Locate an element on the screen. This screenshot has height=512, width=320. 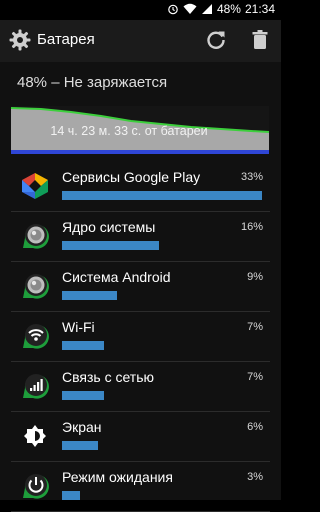
usage-row: Связь с сетью 7% is located at coordinates (140, 387).